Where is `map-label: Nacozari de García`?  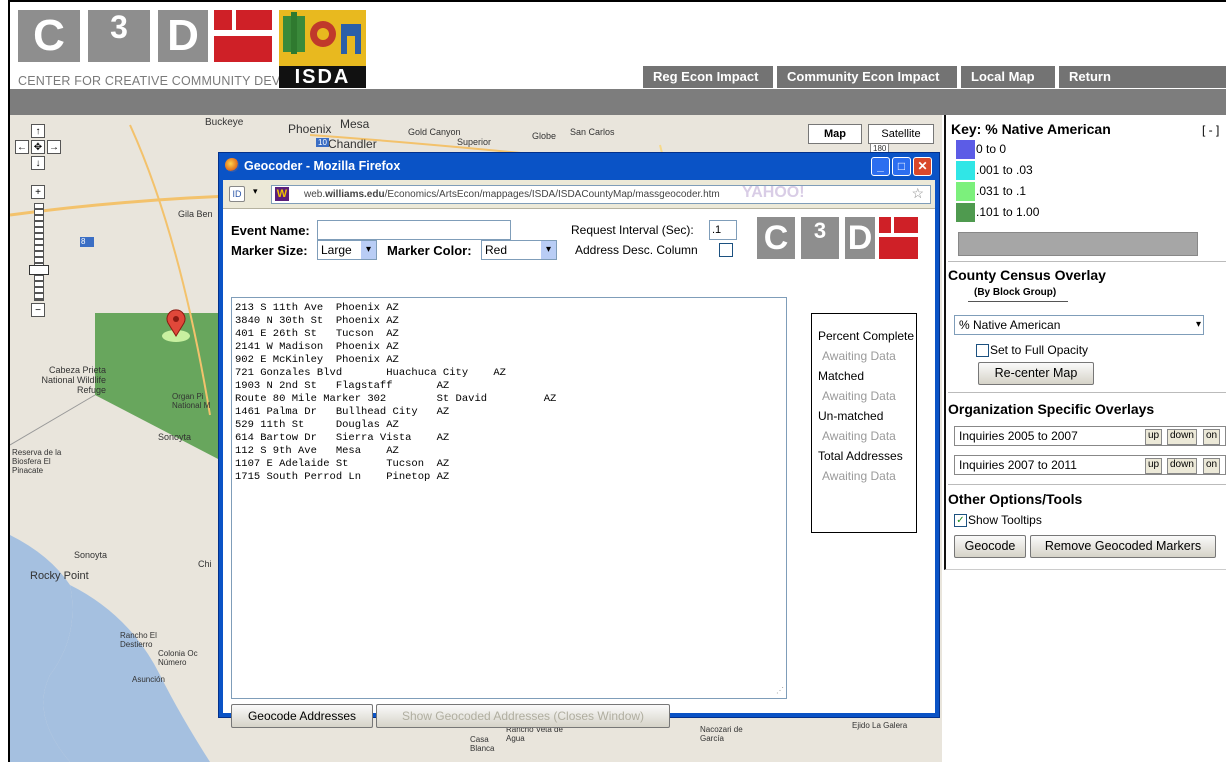
map-label: Nacozari de García is located at coordinates (721, 734).